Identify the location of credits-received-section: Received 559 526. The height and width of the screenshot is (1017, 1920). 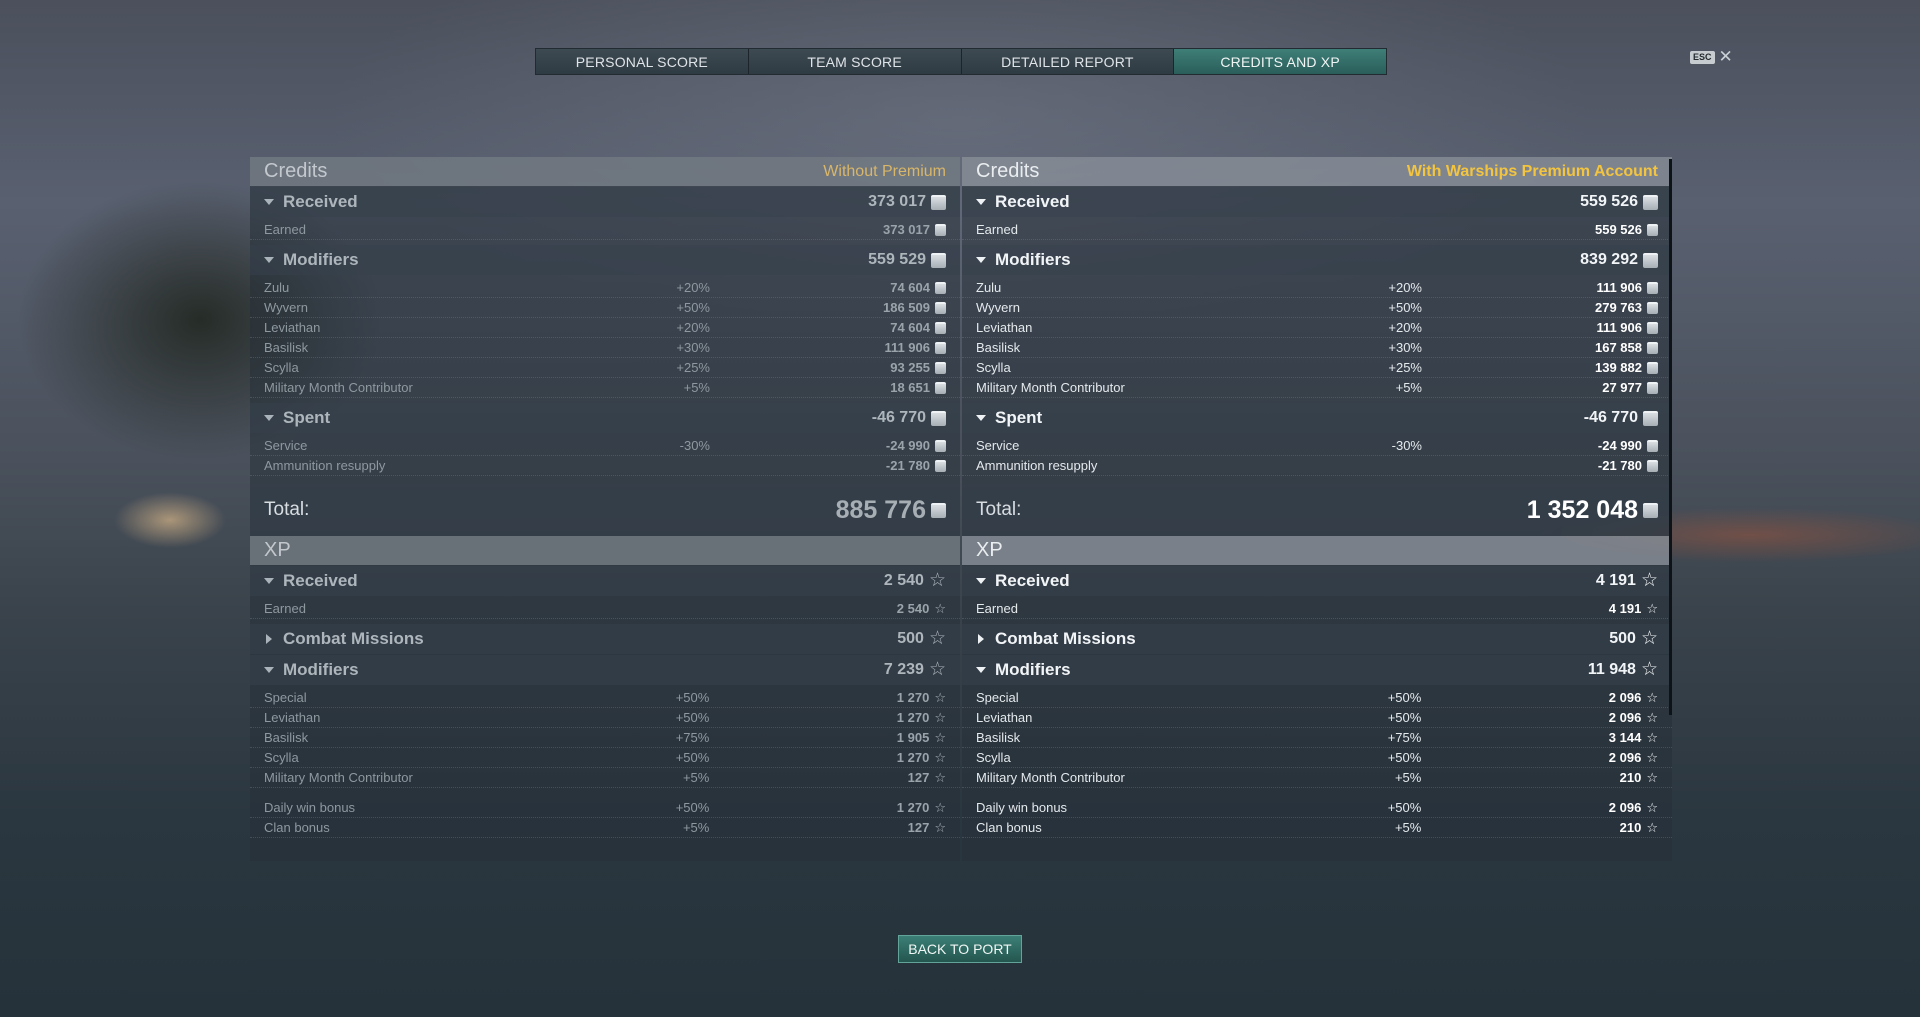
(1317, 202).